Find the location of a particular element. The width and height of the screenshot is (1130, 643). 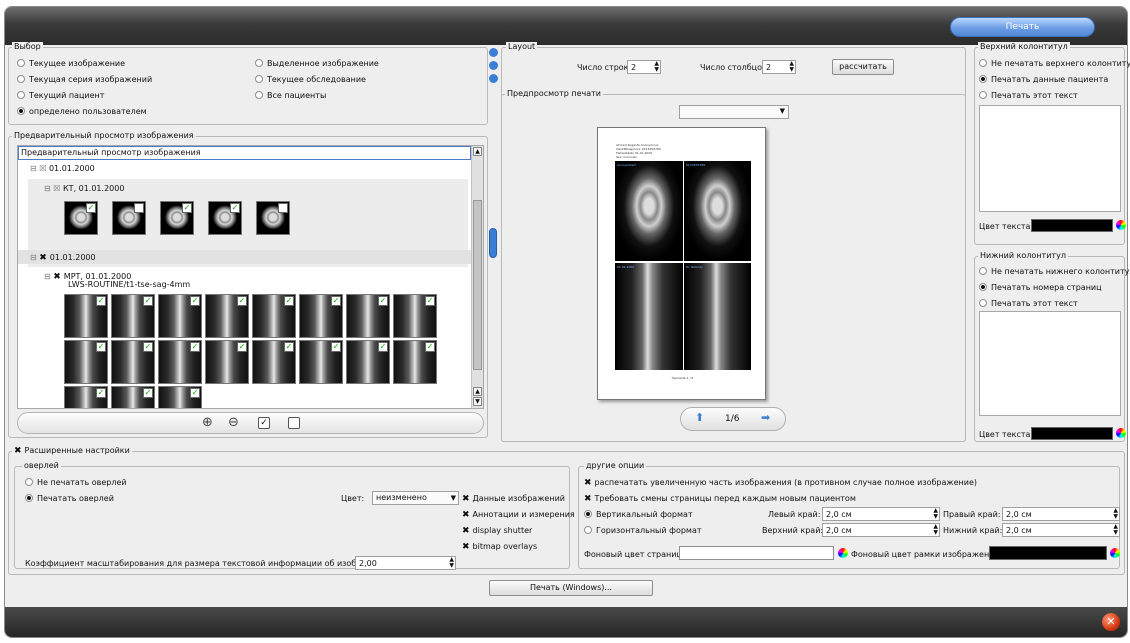

check-bitmap-overlays: ✖ bitmap overlays is located at coordinates (499, 547).